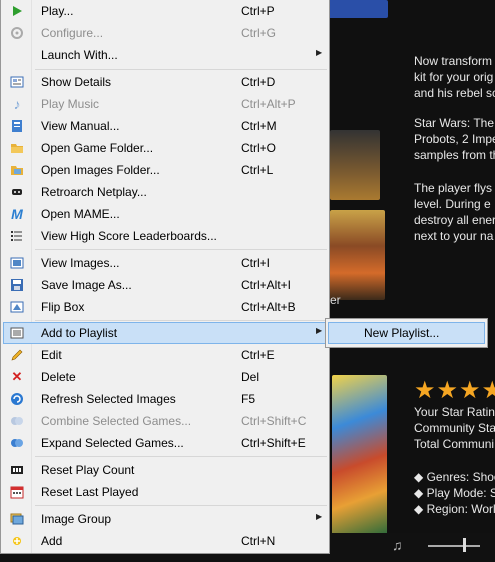 This screenshot has width=495, height=562. What do you see at coordinates (51, 355) in the screenshot?
I see `menu-item-label: Edit` at bounding box center [51, 355].